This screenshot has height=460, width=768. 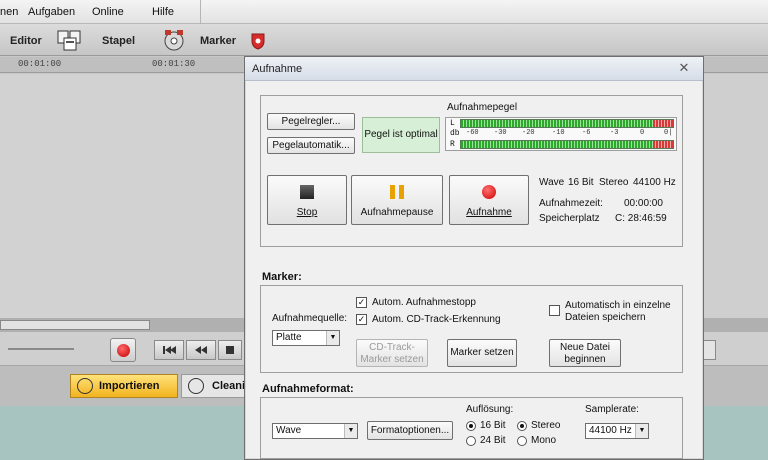 I want to click on new-file-button: Neue Datei beginnen, so click(x=585, y=353).